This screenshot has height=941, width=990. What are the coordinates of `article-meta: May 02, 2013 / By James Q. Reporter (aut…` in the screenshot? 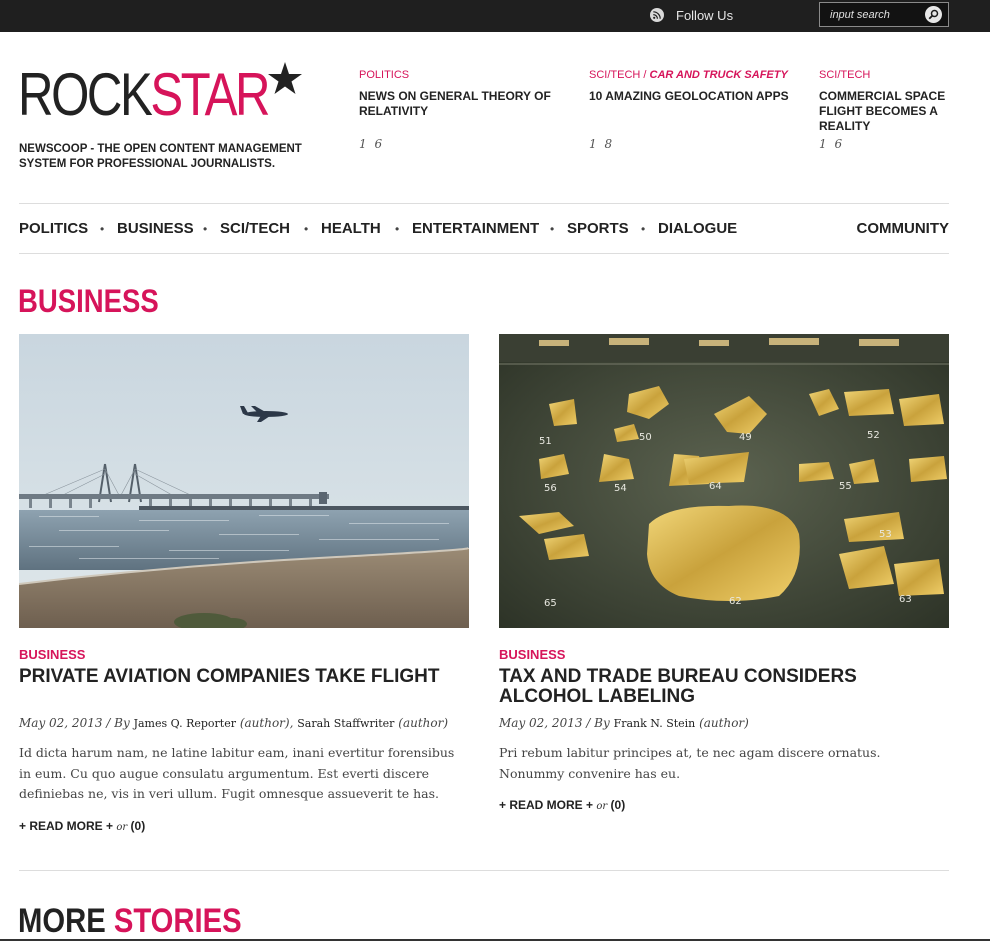 It's located at (234, 723).